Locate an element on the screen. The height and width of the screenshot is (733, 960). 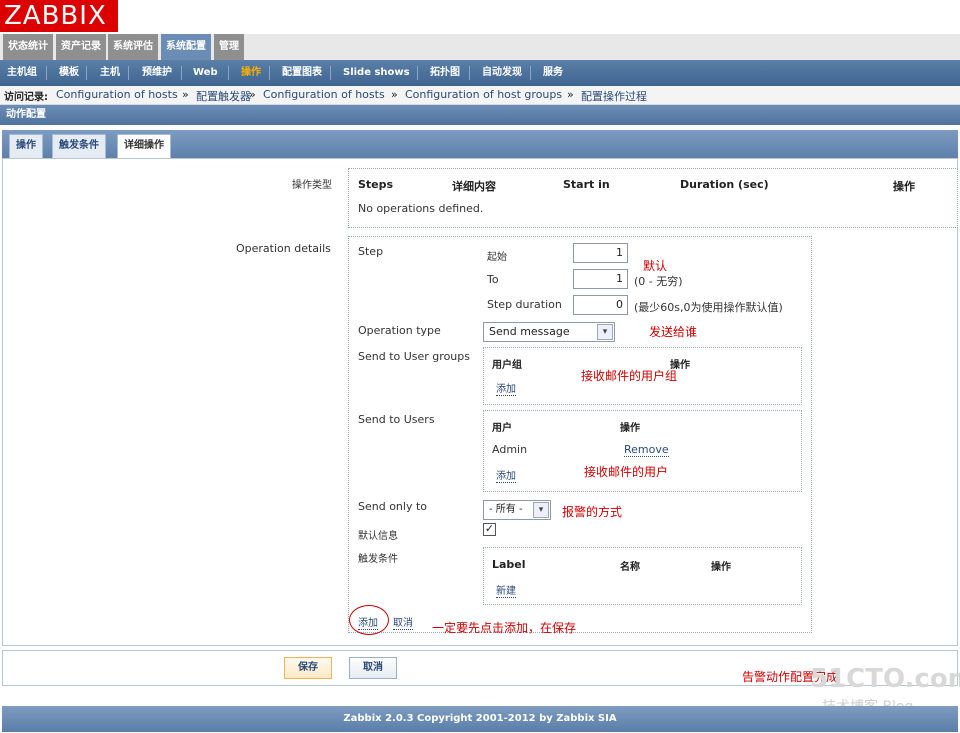
col-user-action: 操作 is located at coordinates (630, 428).